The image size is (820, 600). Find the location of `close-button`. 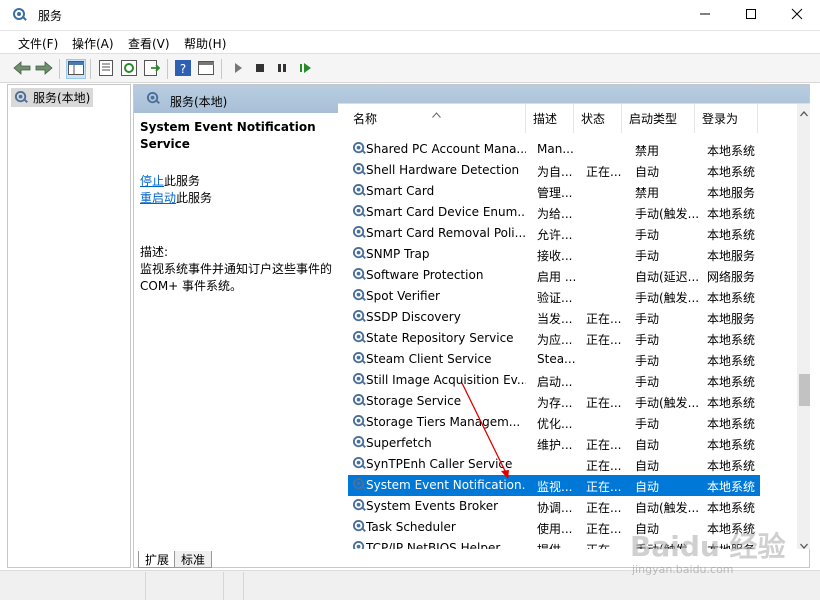

close-button is located at coordinates (797, 15).